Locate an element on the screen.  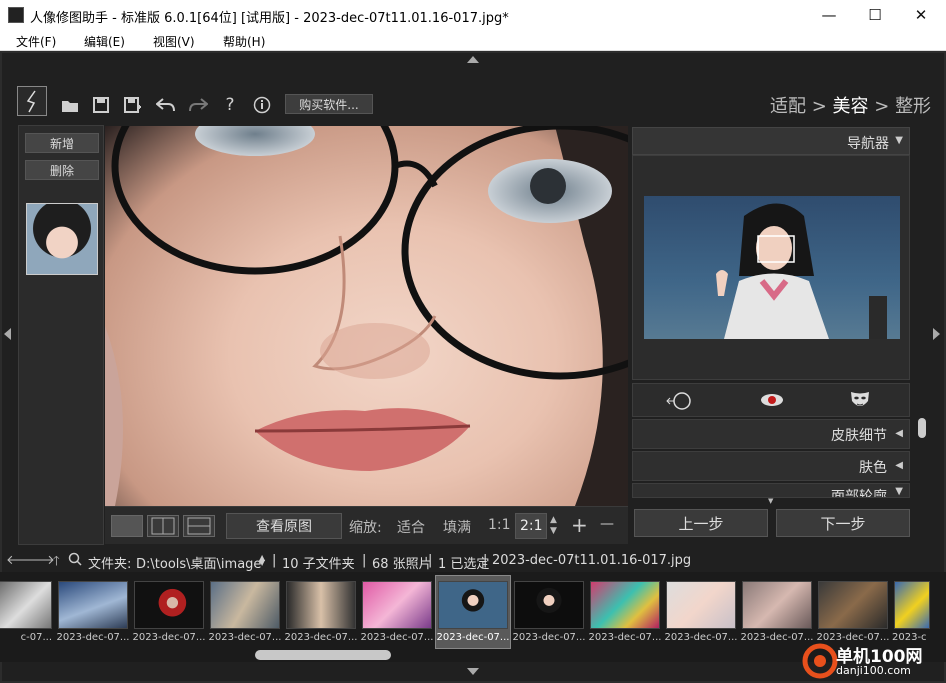
collapse-left-arrow-icon is located at coordinates (7, 334).